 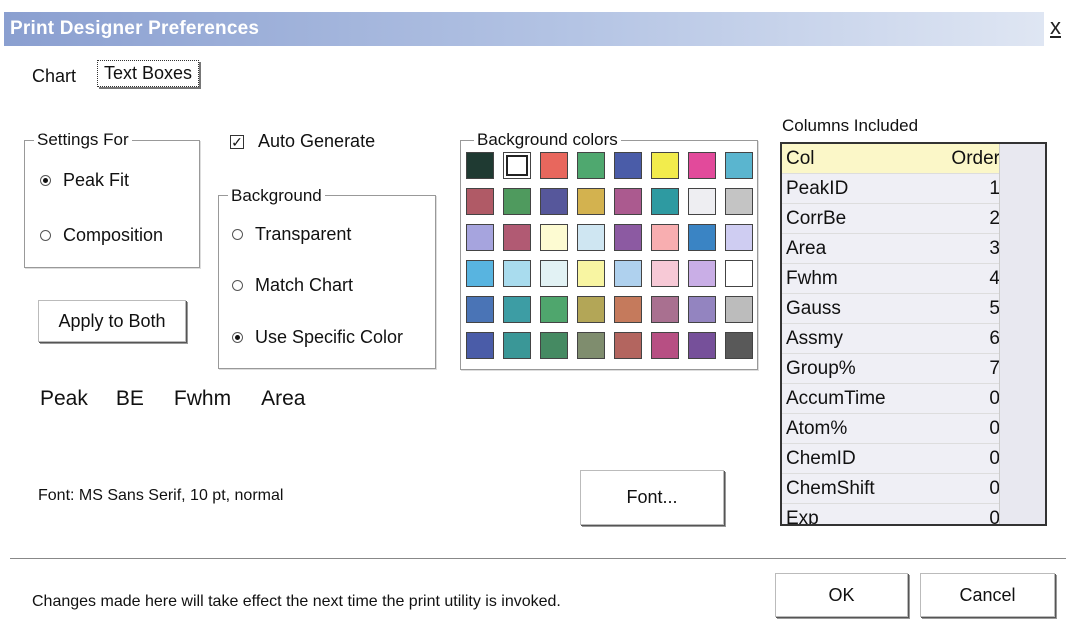 I want to click on settings-for-legend: Settings For, so click(x=83, y=140).